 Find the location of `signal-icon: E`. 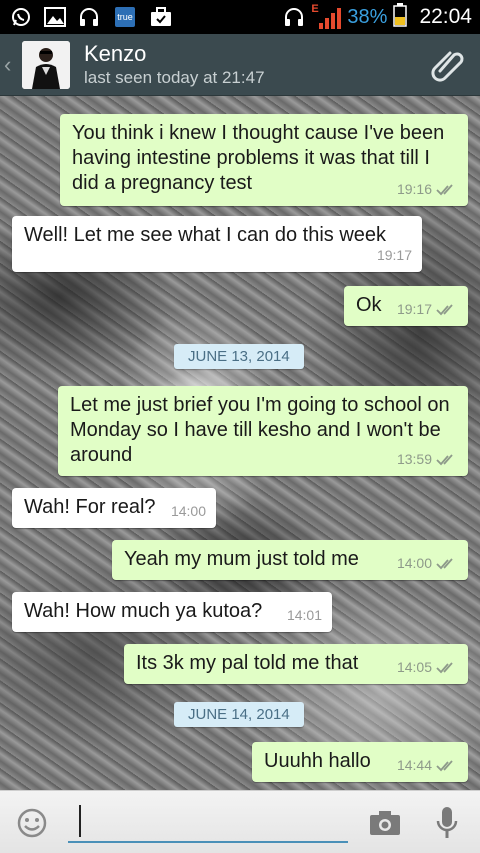

signal-icon: E is located at coordinates (326, 16).